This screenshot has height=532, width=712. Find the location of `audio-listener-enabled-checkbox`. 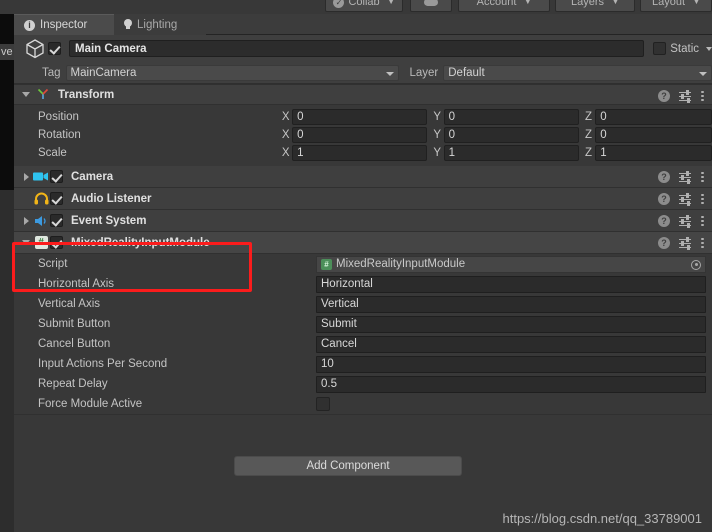

audio-listener-enabled-checkbox is located at coordinates (56, 198).